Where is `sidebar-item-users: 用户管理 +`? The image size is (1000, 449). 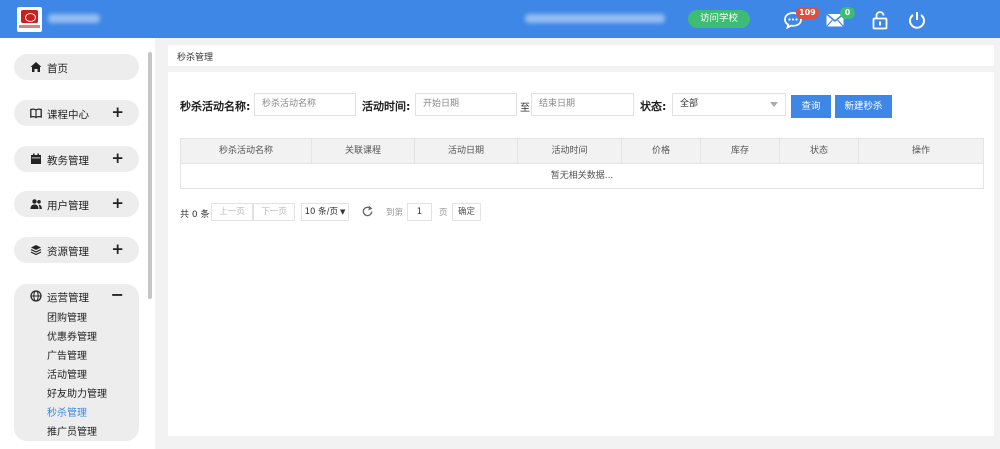 sidebar-item-users: 用户管理 + is located at coordinates (76, 204).